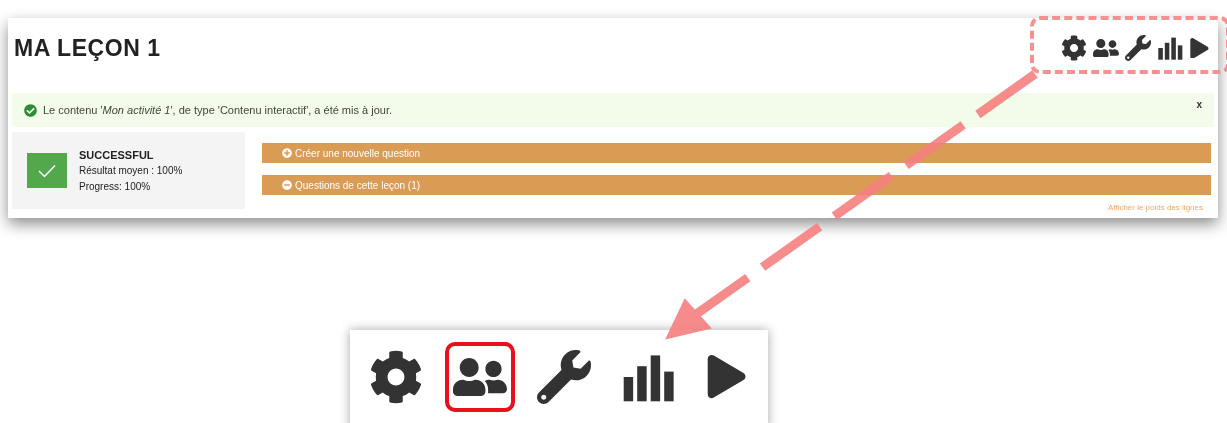  I want to click on accordion-button: Questions de cette leçon (1), so click(736, 185).